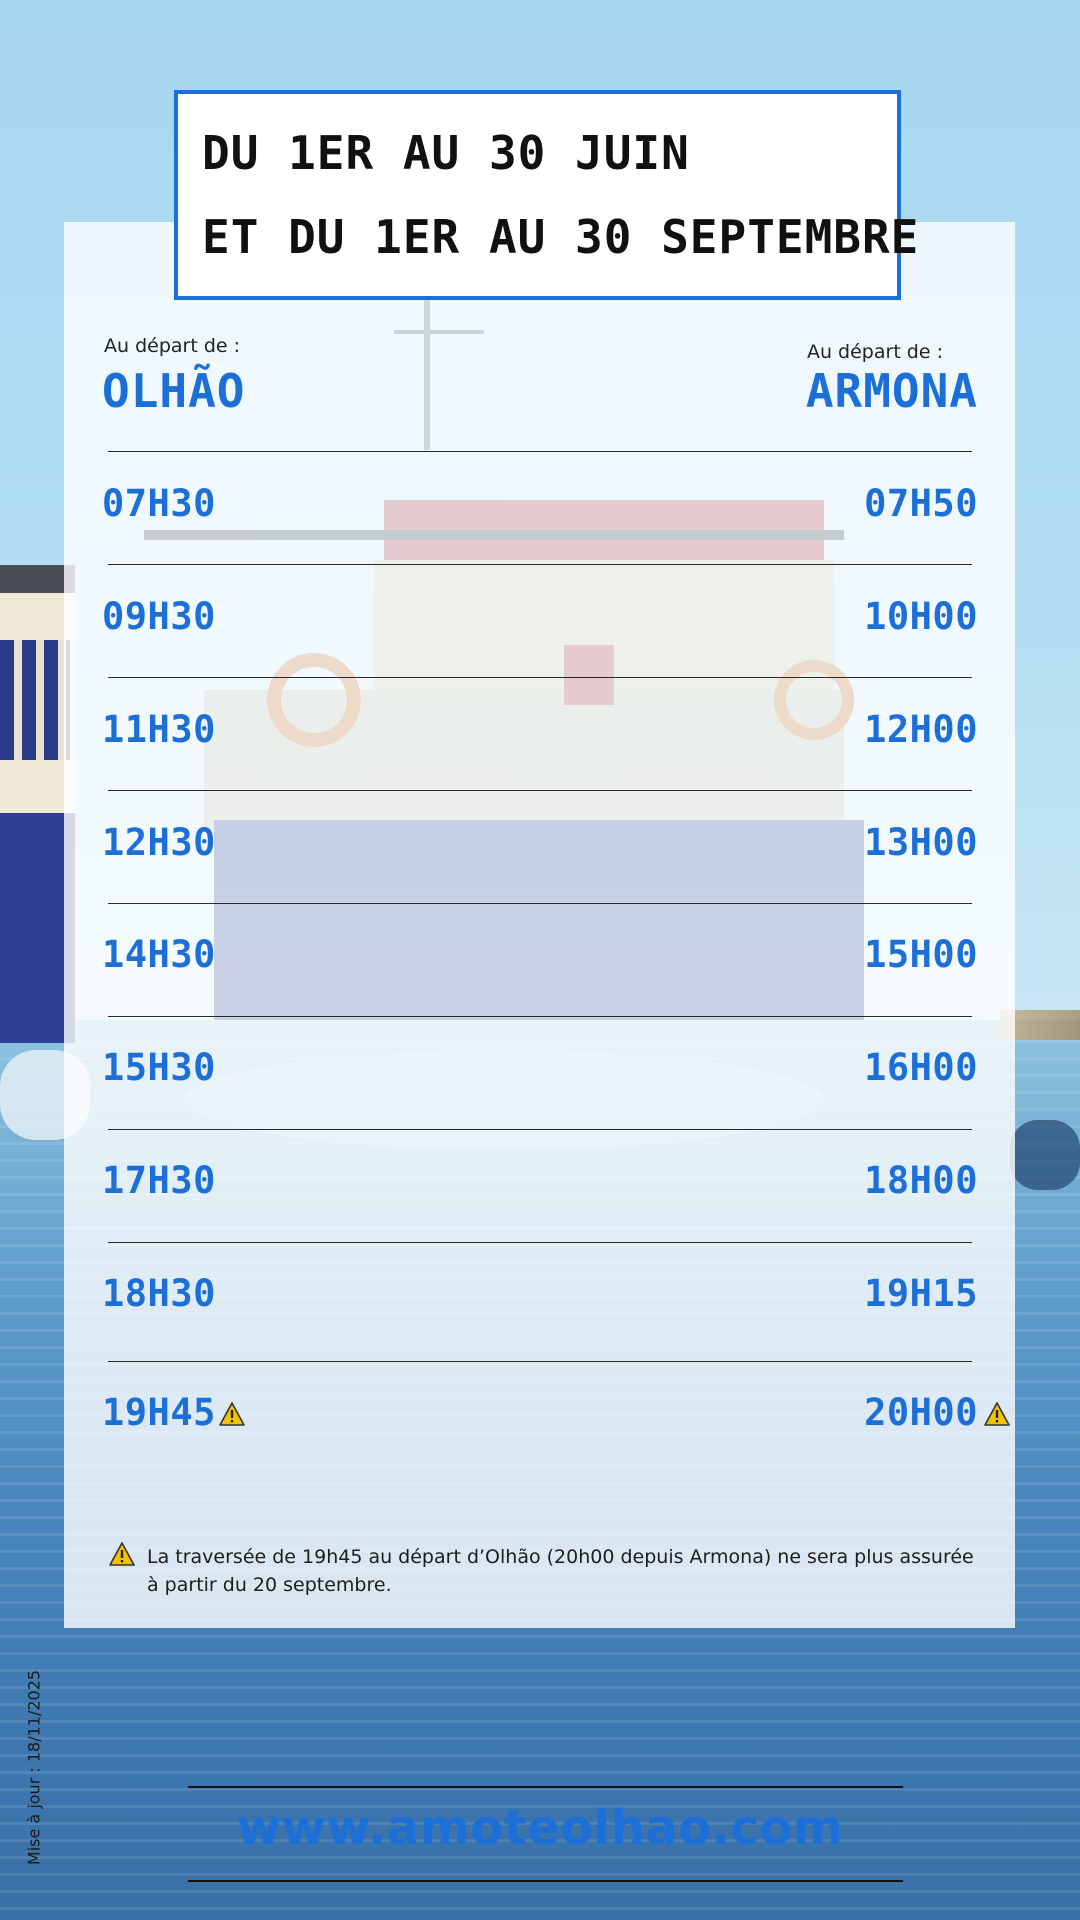  I want to click on olhao-departure-time: 12H30, so click(159, 842).